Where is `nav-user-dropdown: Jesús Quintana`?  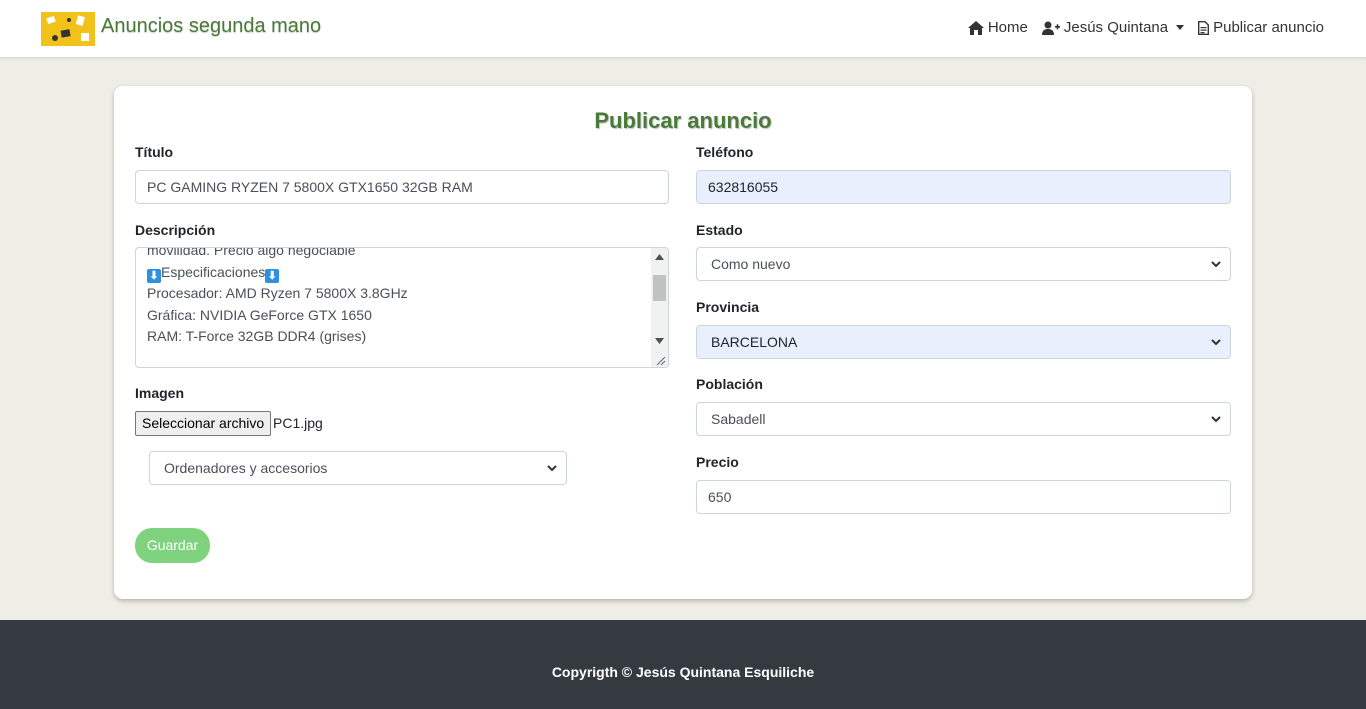
nav-user-dropdown: Jesús Quintana is located at coordinates (1113, 27).